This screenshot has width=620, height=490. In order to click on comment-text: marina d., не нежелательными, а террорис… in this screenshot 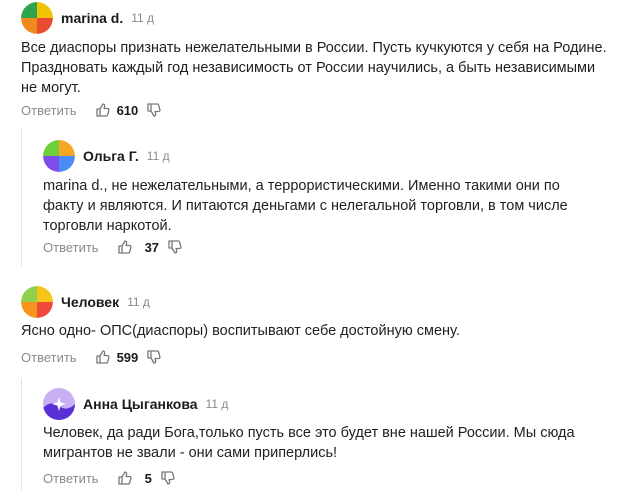, I will do `click(305, 206)`.